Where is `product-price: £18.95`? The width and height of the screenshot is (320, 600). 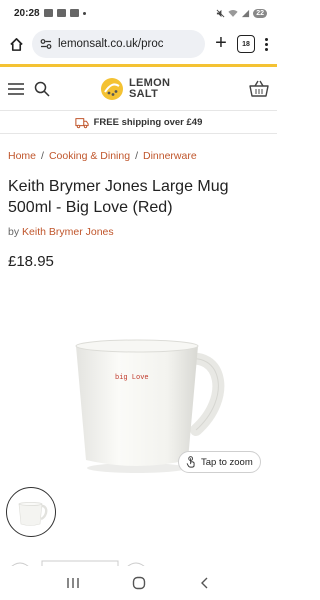 product-price: £18.95 is located at coordinates (31, 261).